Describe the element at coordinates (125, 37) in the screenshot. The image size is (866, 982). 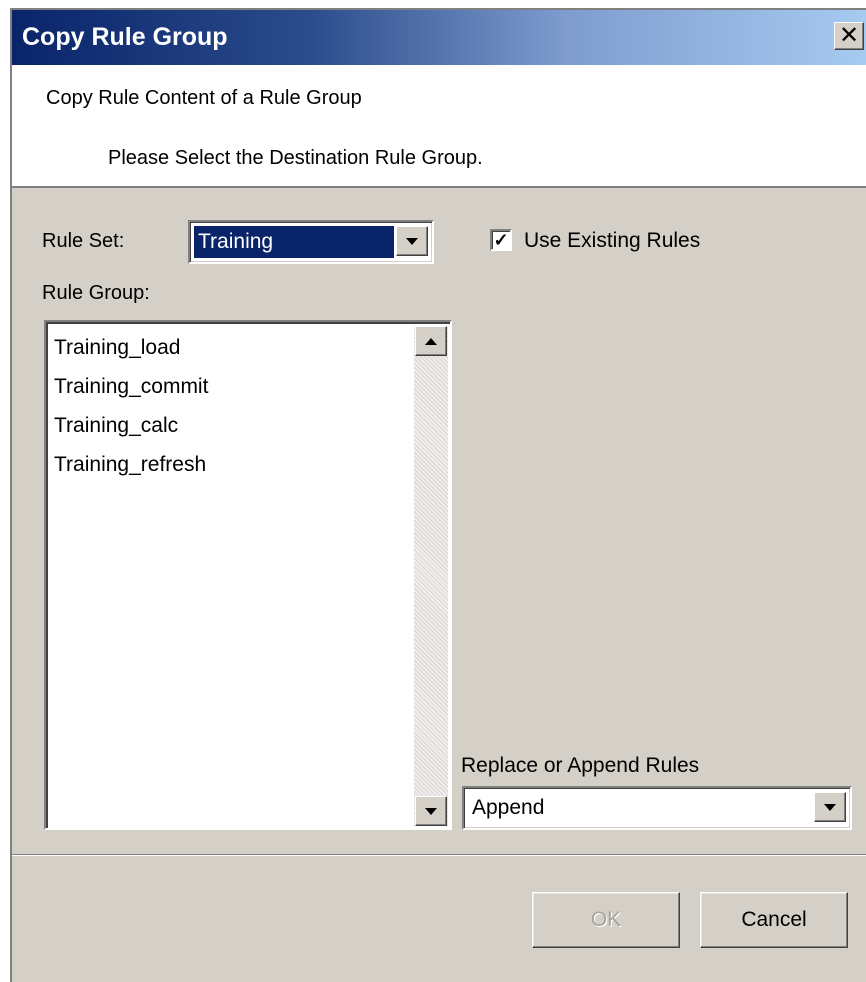
I see `window-title: Copy Rule Group` at that location.